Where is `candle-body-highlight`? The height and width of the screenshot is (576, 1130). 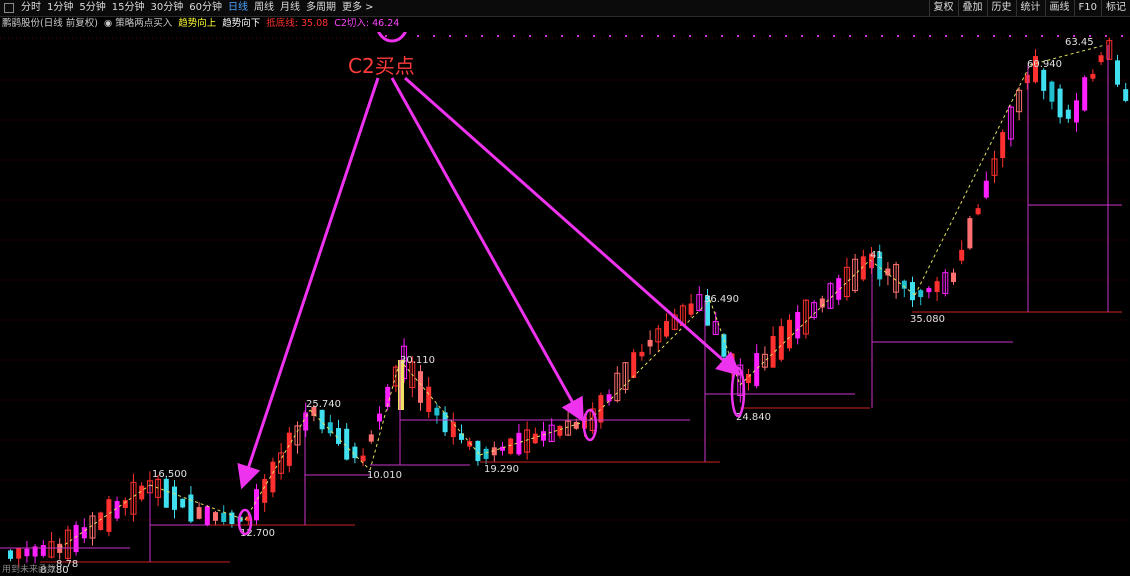
candle-body-highlight is located at coordinates (401, 385).